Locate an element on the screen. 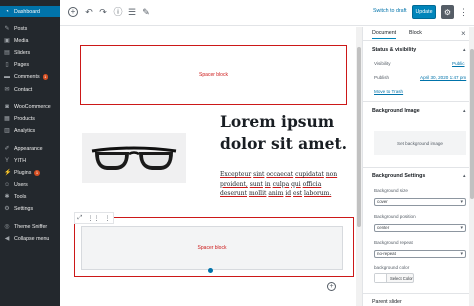 Image resolution: width=474 pixels, height=306 pixels. tab-block: Block is located at coordinates (415, 33).